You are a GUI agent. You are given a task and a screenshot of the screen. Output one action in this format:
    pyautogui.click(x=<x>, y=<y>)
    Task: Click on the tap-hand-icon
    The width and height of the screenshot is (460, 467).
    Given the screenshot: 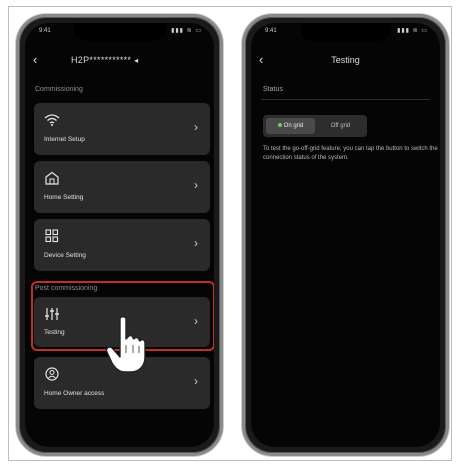 What is the action you would take?
    pyautogui.click(x=125, y=344)
    